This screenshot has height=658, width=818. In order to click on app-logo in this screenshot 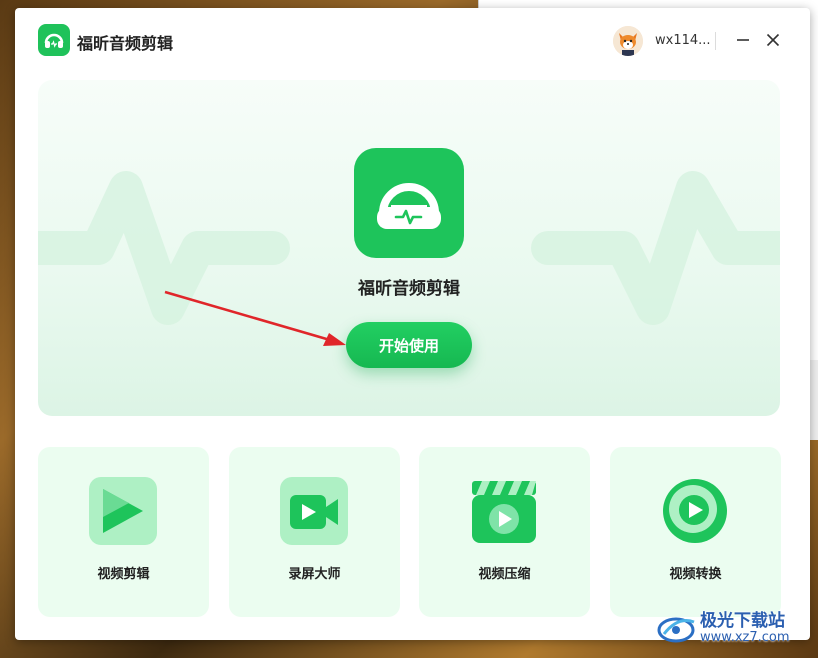, I will do `click(54, 40)`.